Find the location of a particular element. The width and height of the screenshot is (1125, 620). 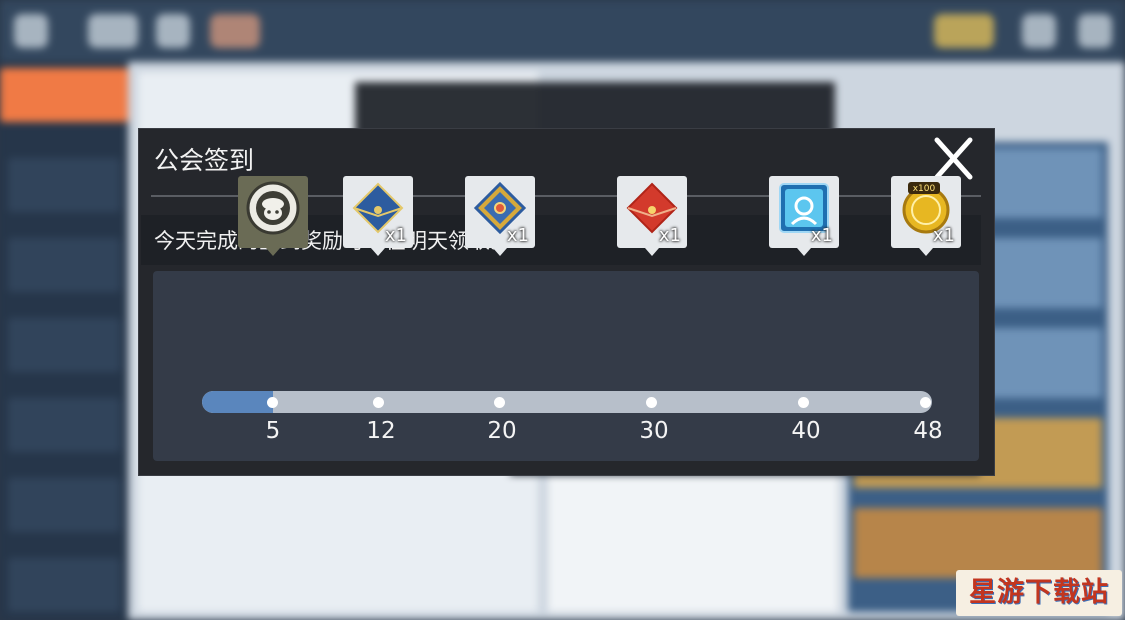

milestone-label: 40 is located at coordinates (806, 431).